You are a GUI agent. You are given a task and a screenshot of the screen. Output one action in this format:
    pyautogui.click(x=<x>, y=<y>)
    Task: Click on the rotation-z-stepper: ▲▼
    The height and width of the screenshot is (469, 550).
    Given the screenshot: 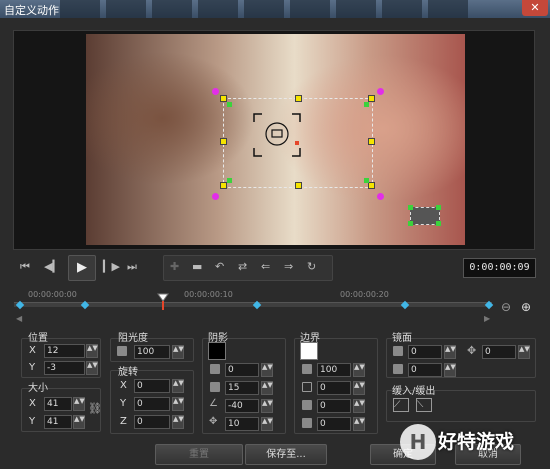 What is the action you would take?
    pyautogui.click(x=178, y=422)
    